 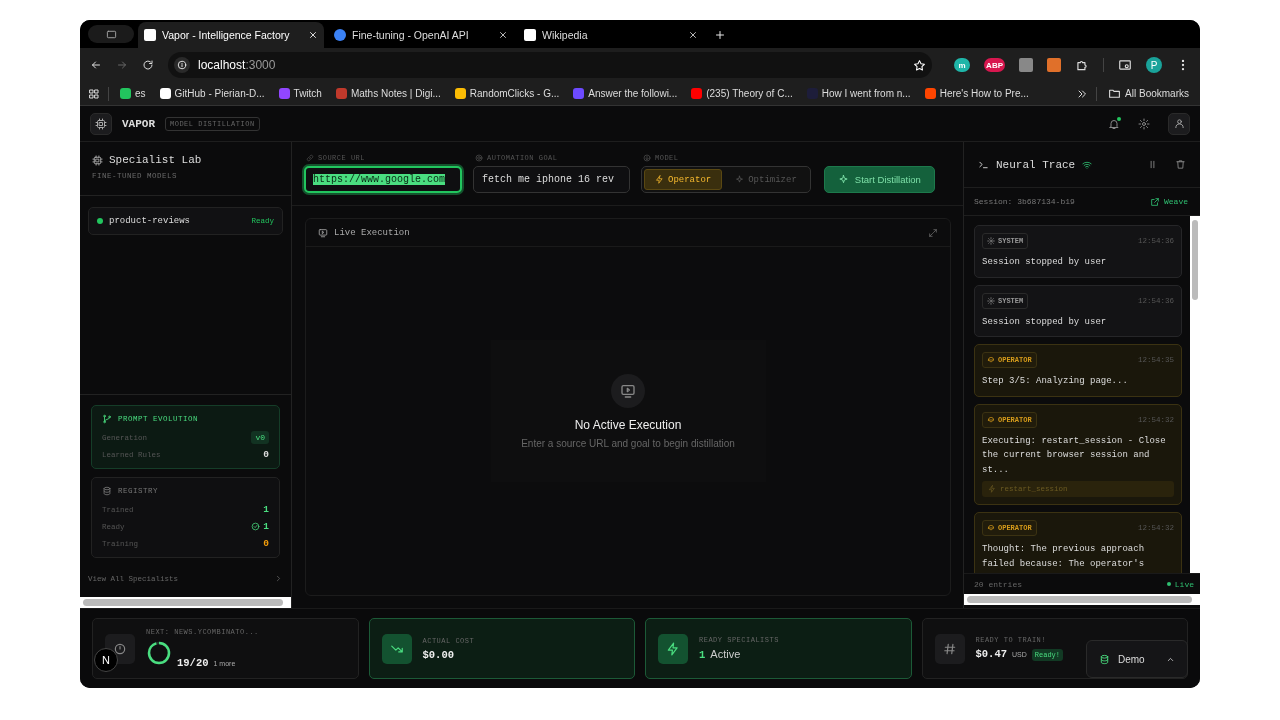 What do you see at coordinates (438, 654) in the screenshot?
I see `stat-value: $0.00` at bounding box center [438, 654].